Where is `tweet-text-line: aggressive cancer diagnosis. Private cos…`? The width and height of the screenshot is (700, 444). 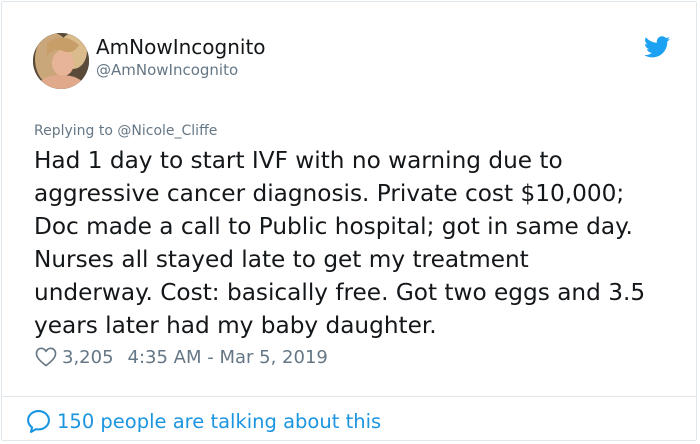
tweet-text-line: aggressive cancer diagnosis. Private cos… is located at coordinates (329, 193).